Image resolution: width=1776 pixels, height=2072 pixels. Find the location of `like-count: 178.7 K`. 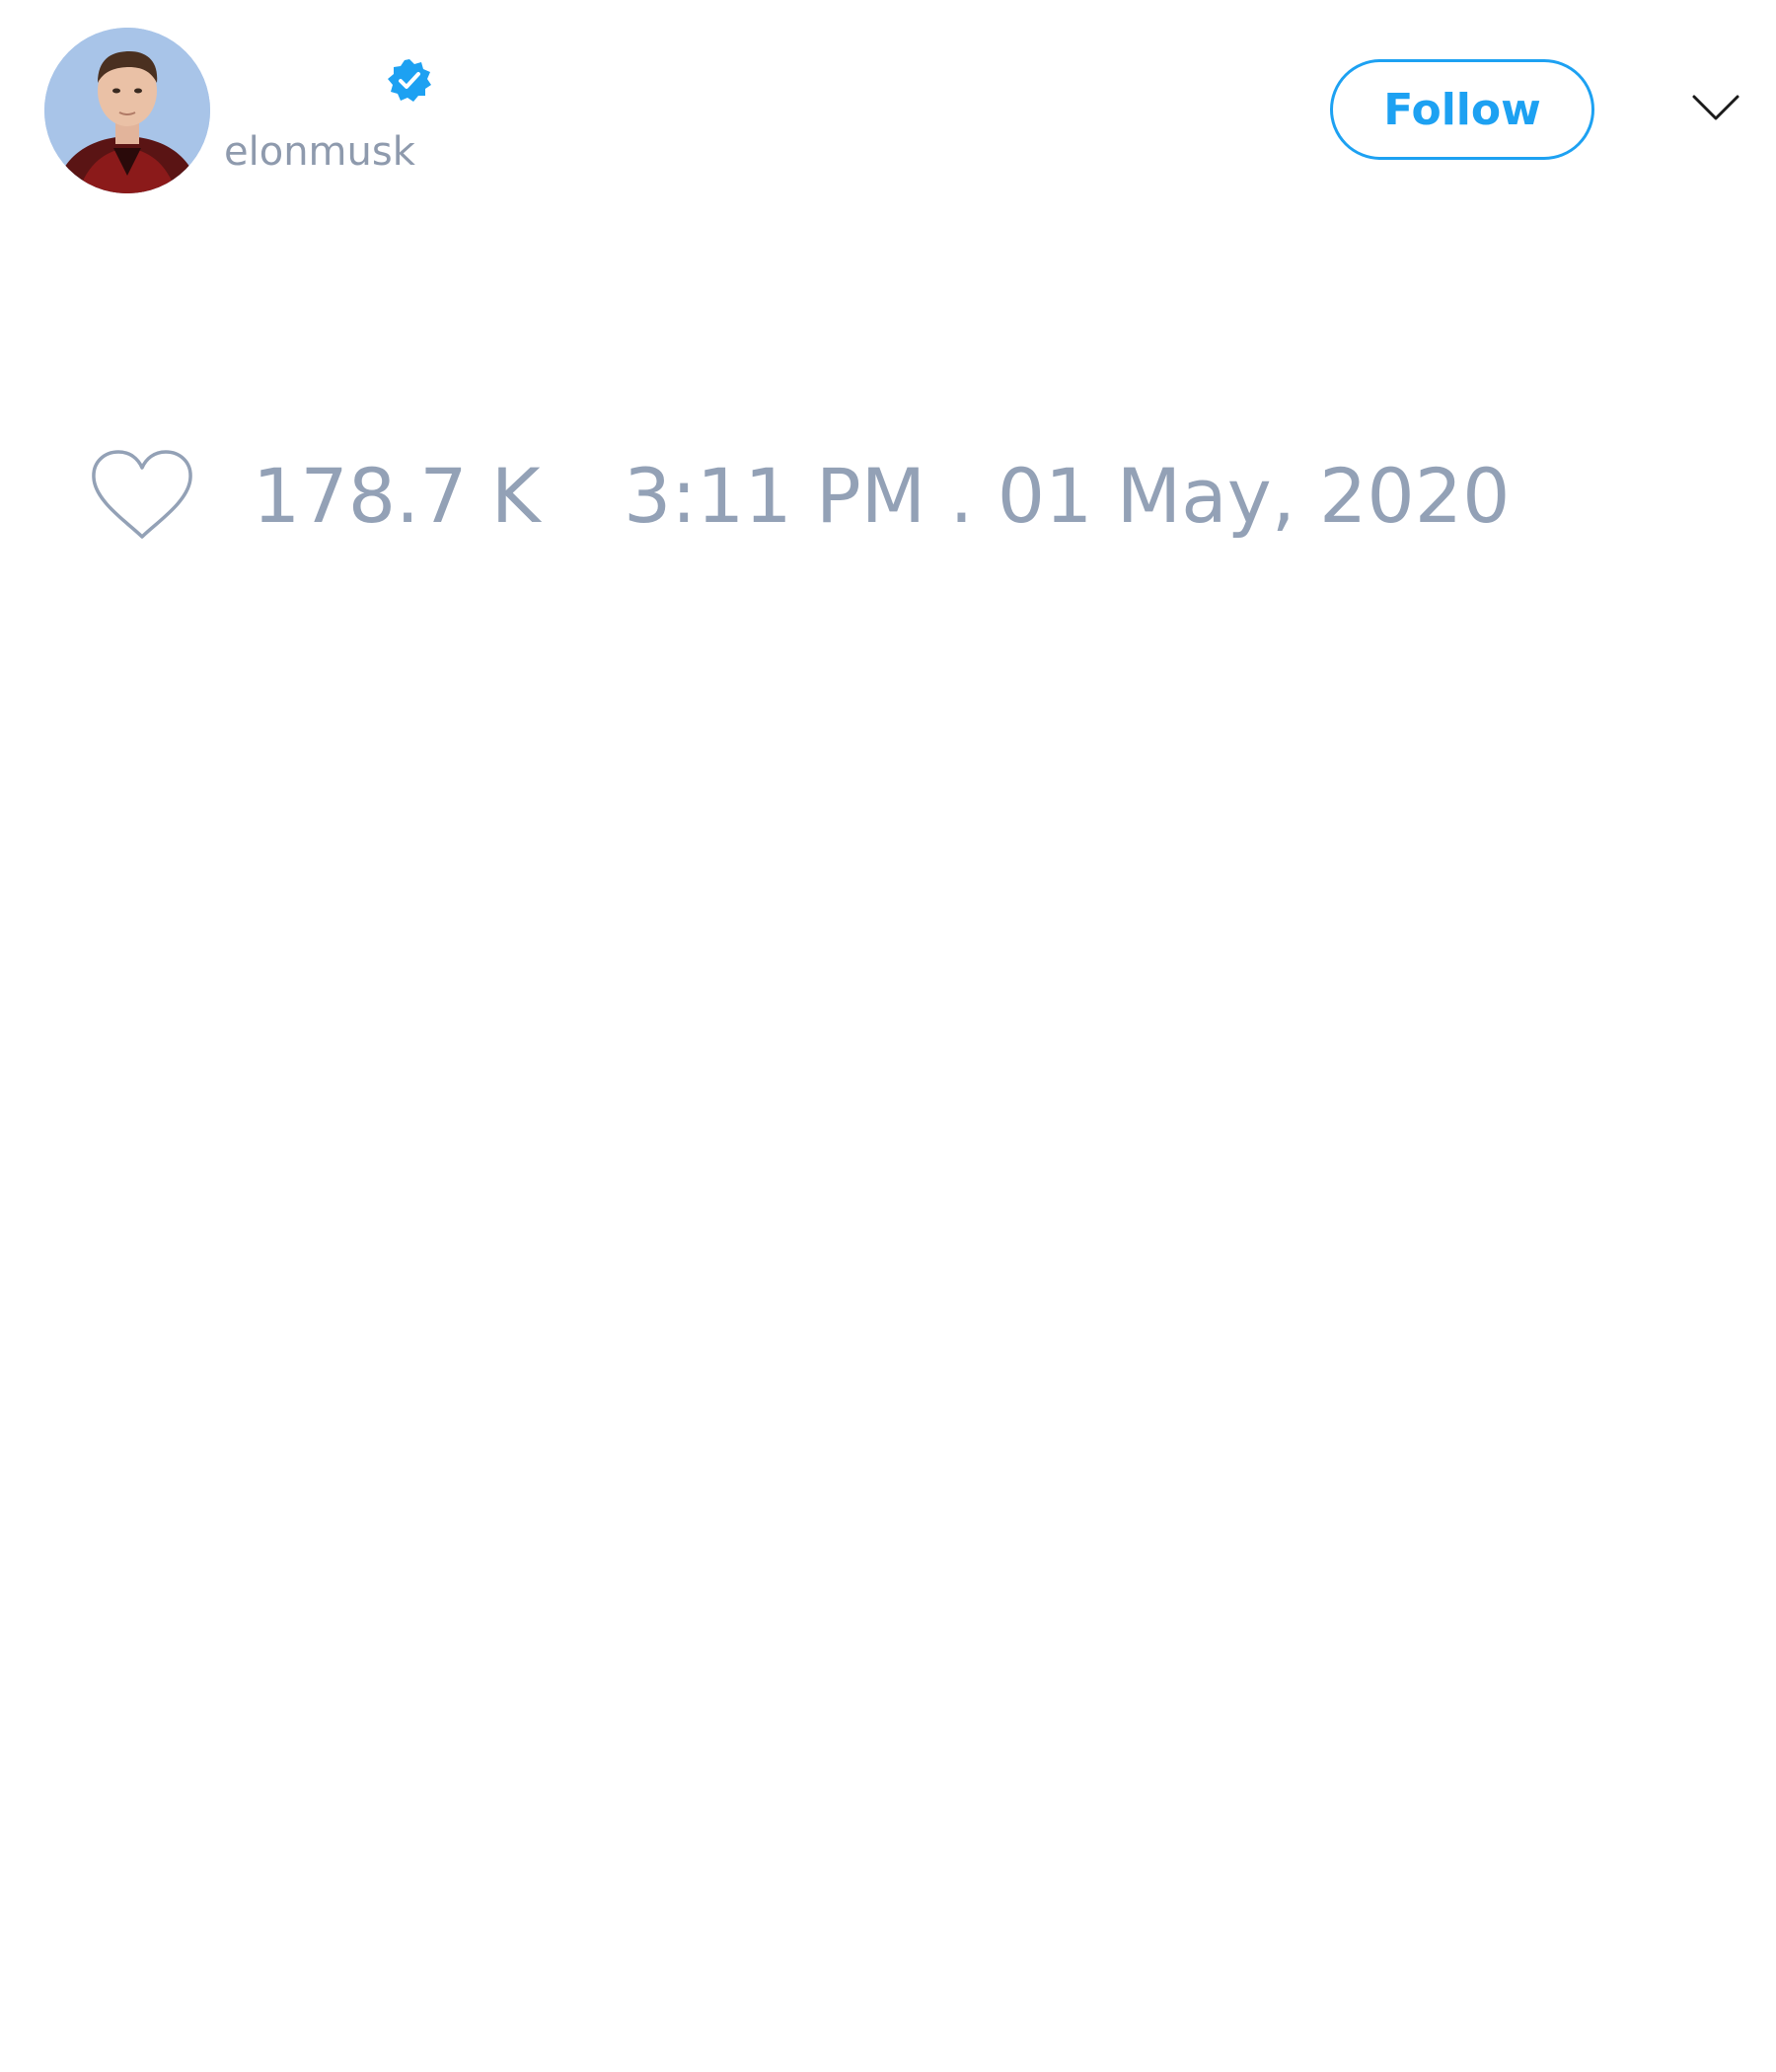

like-count: 178.7 K is located at coordinates (397, 496).